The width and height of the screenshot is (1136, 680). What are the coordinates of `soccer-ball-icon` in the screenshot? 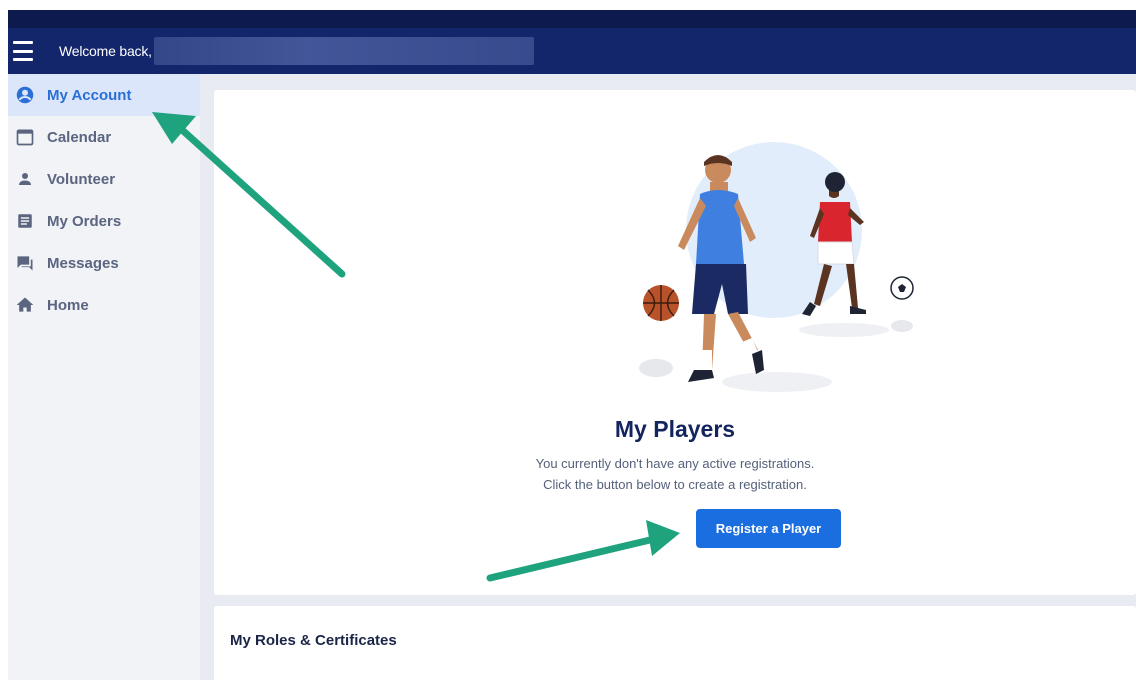 It's located at (902, 288).